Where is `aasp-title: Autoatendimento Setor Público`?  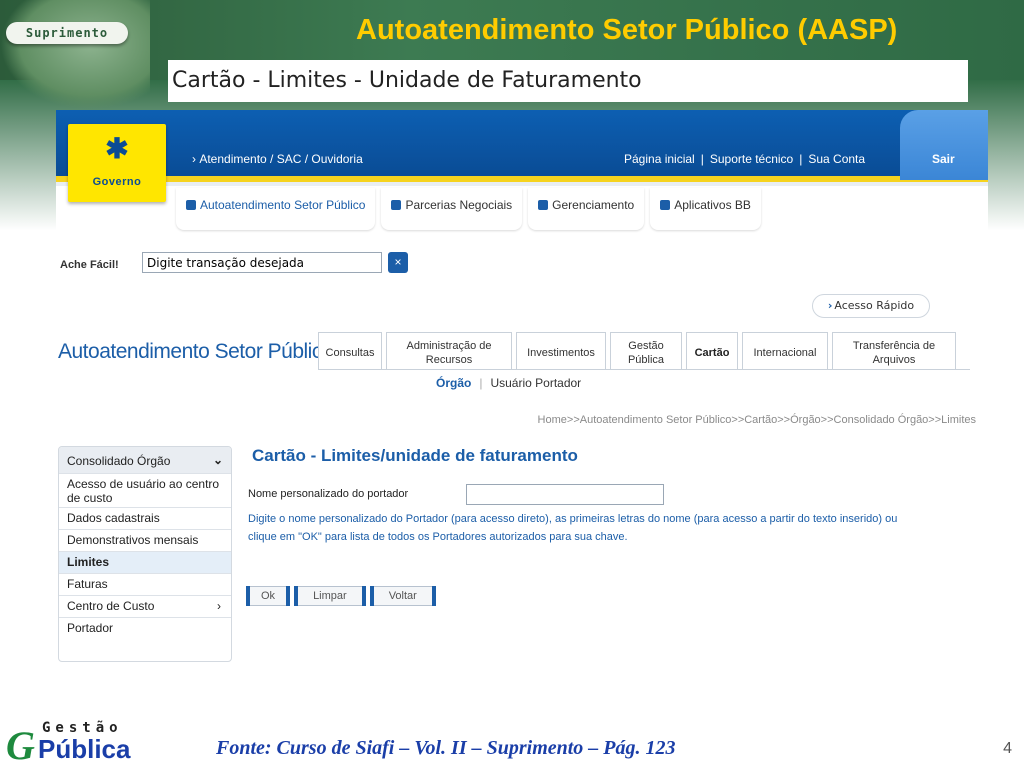 aasp-title: Autoatendimento Setor Público is located at coordinates (196, 351).